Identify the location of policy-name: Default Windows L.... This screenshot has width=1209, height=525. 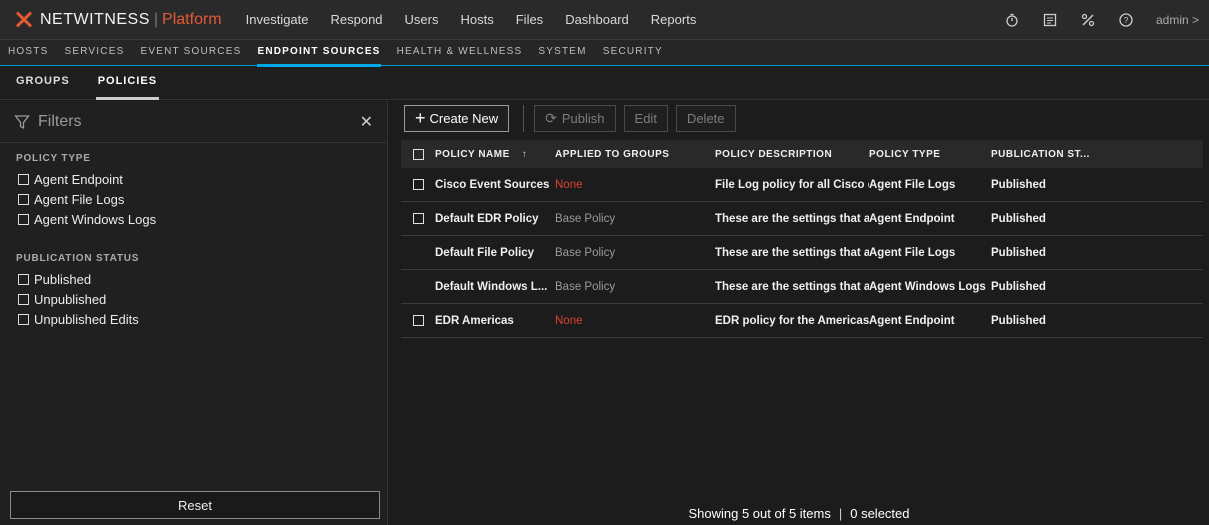
(492, 287).